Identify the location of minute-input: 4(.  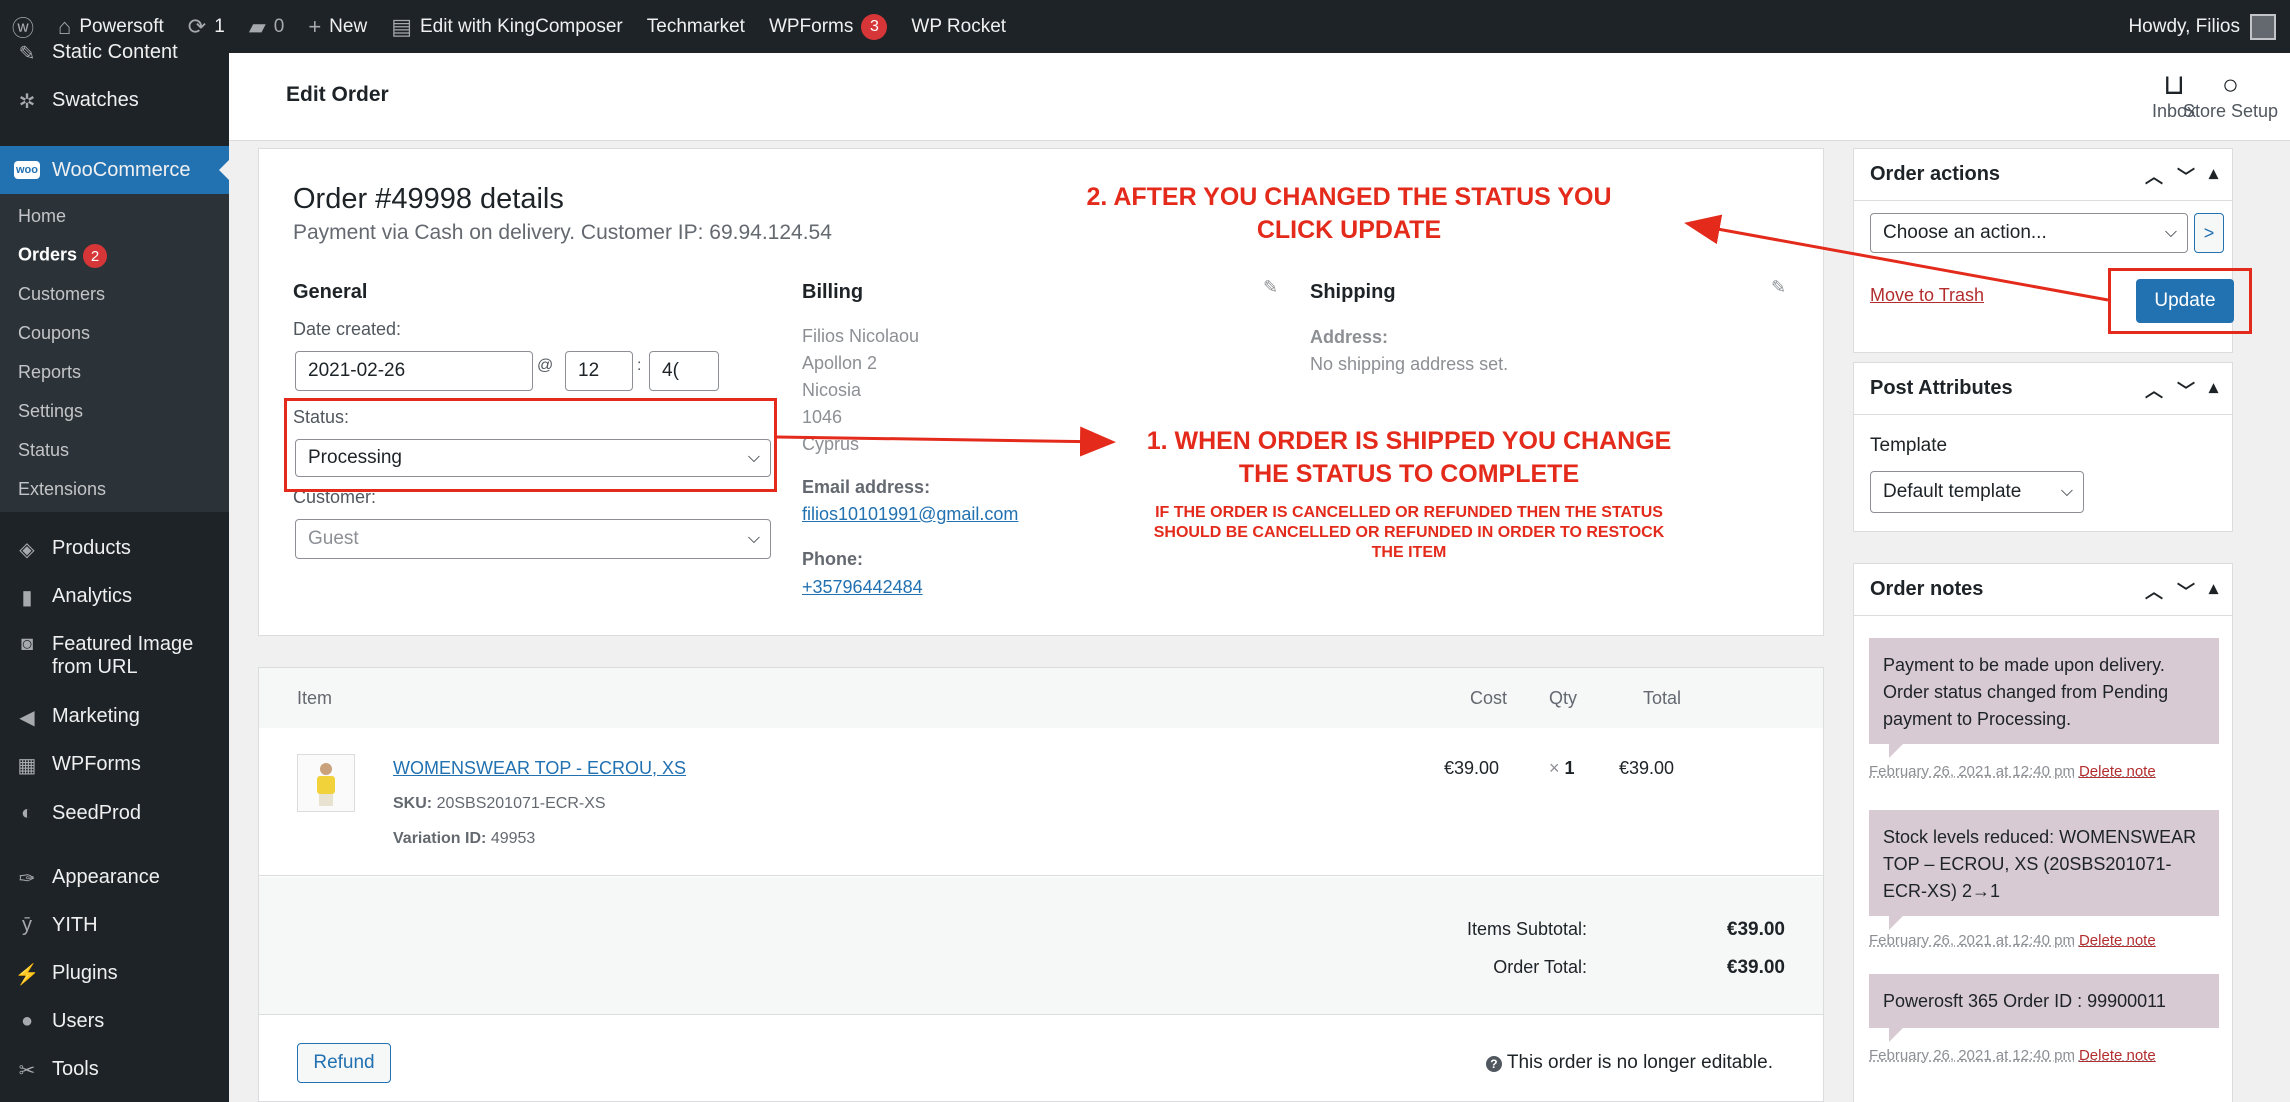
(684, 371).